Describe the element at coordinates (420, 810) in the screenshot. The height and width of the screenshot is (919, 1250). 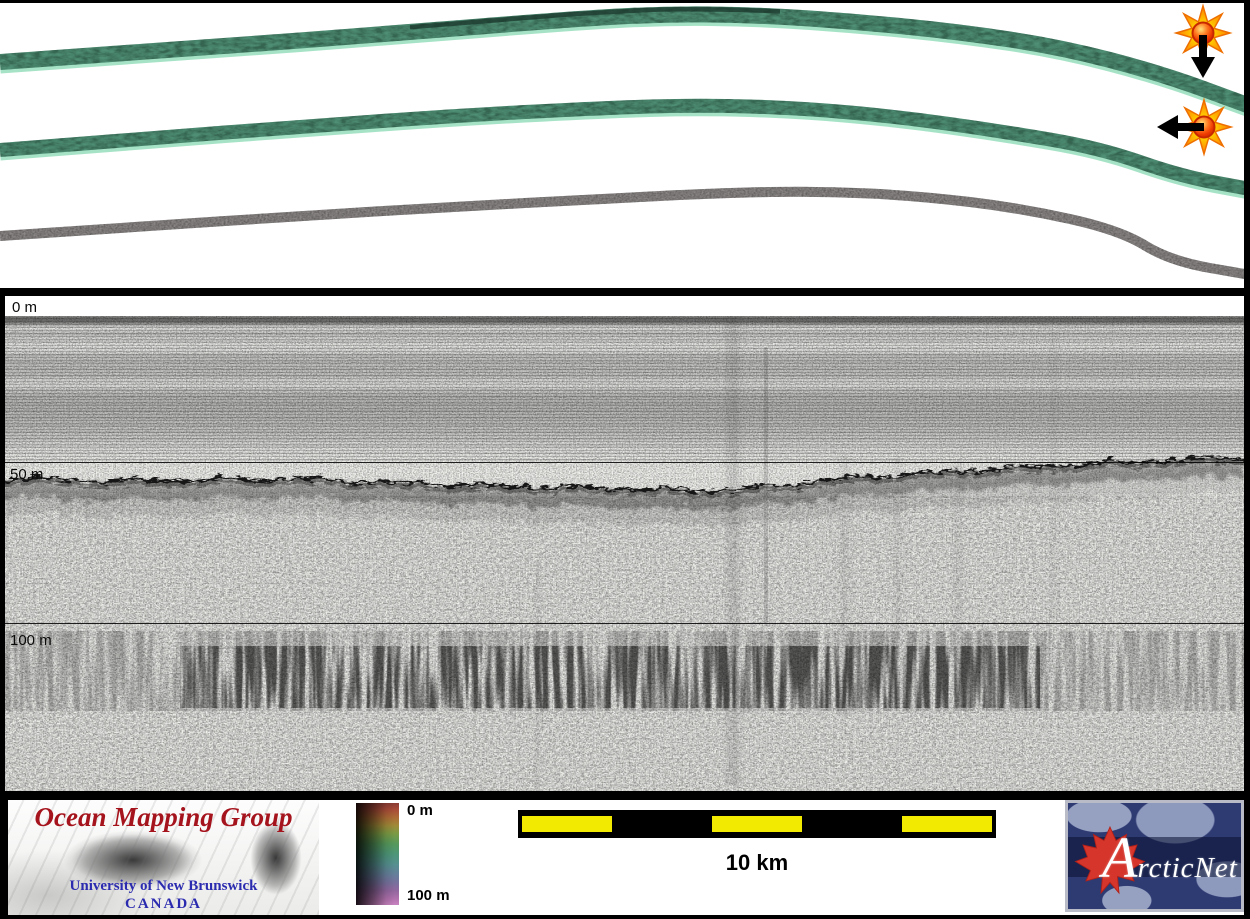
I see `colorbar-top-label: 0 m` at that location.